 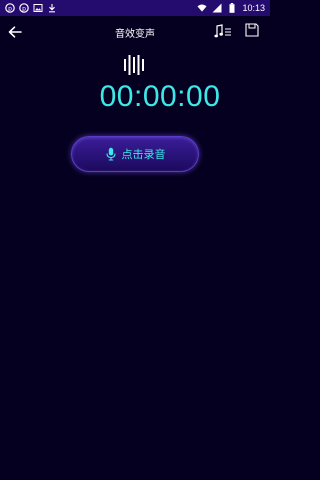 I want to click on battery-icon, so click(x=232, y=8).